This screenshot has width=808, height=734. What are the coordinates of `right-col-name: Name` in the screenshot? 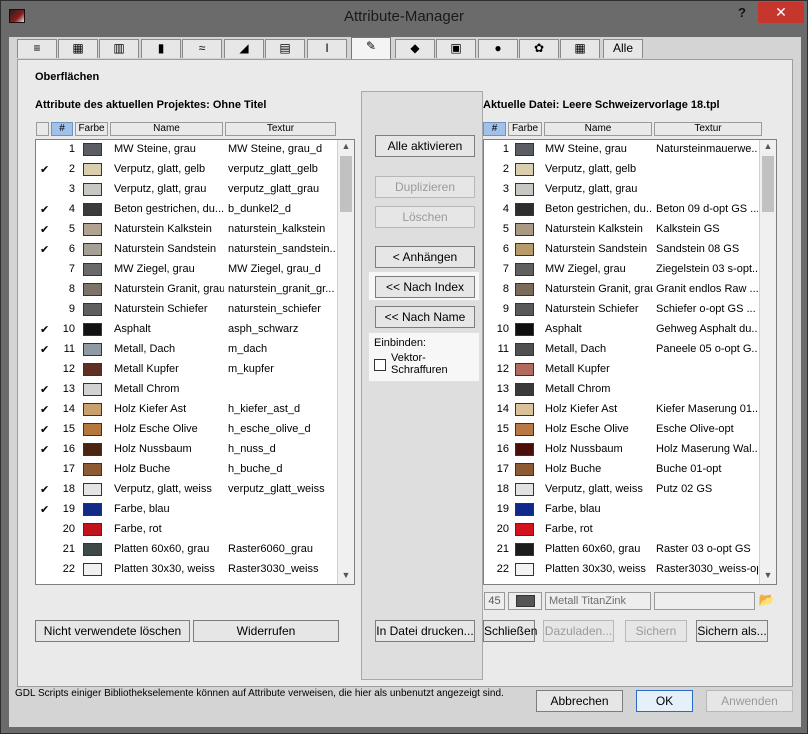 It's located at (598, 129).